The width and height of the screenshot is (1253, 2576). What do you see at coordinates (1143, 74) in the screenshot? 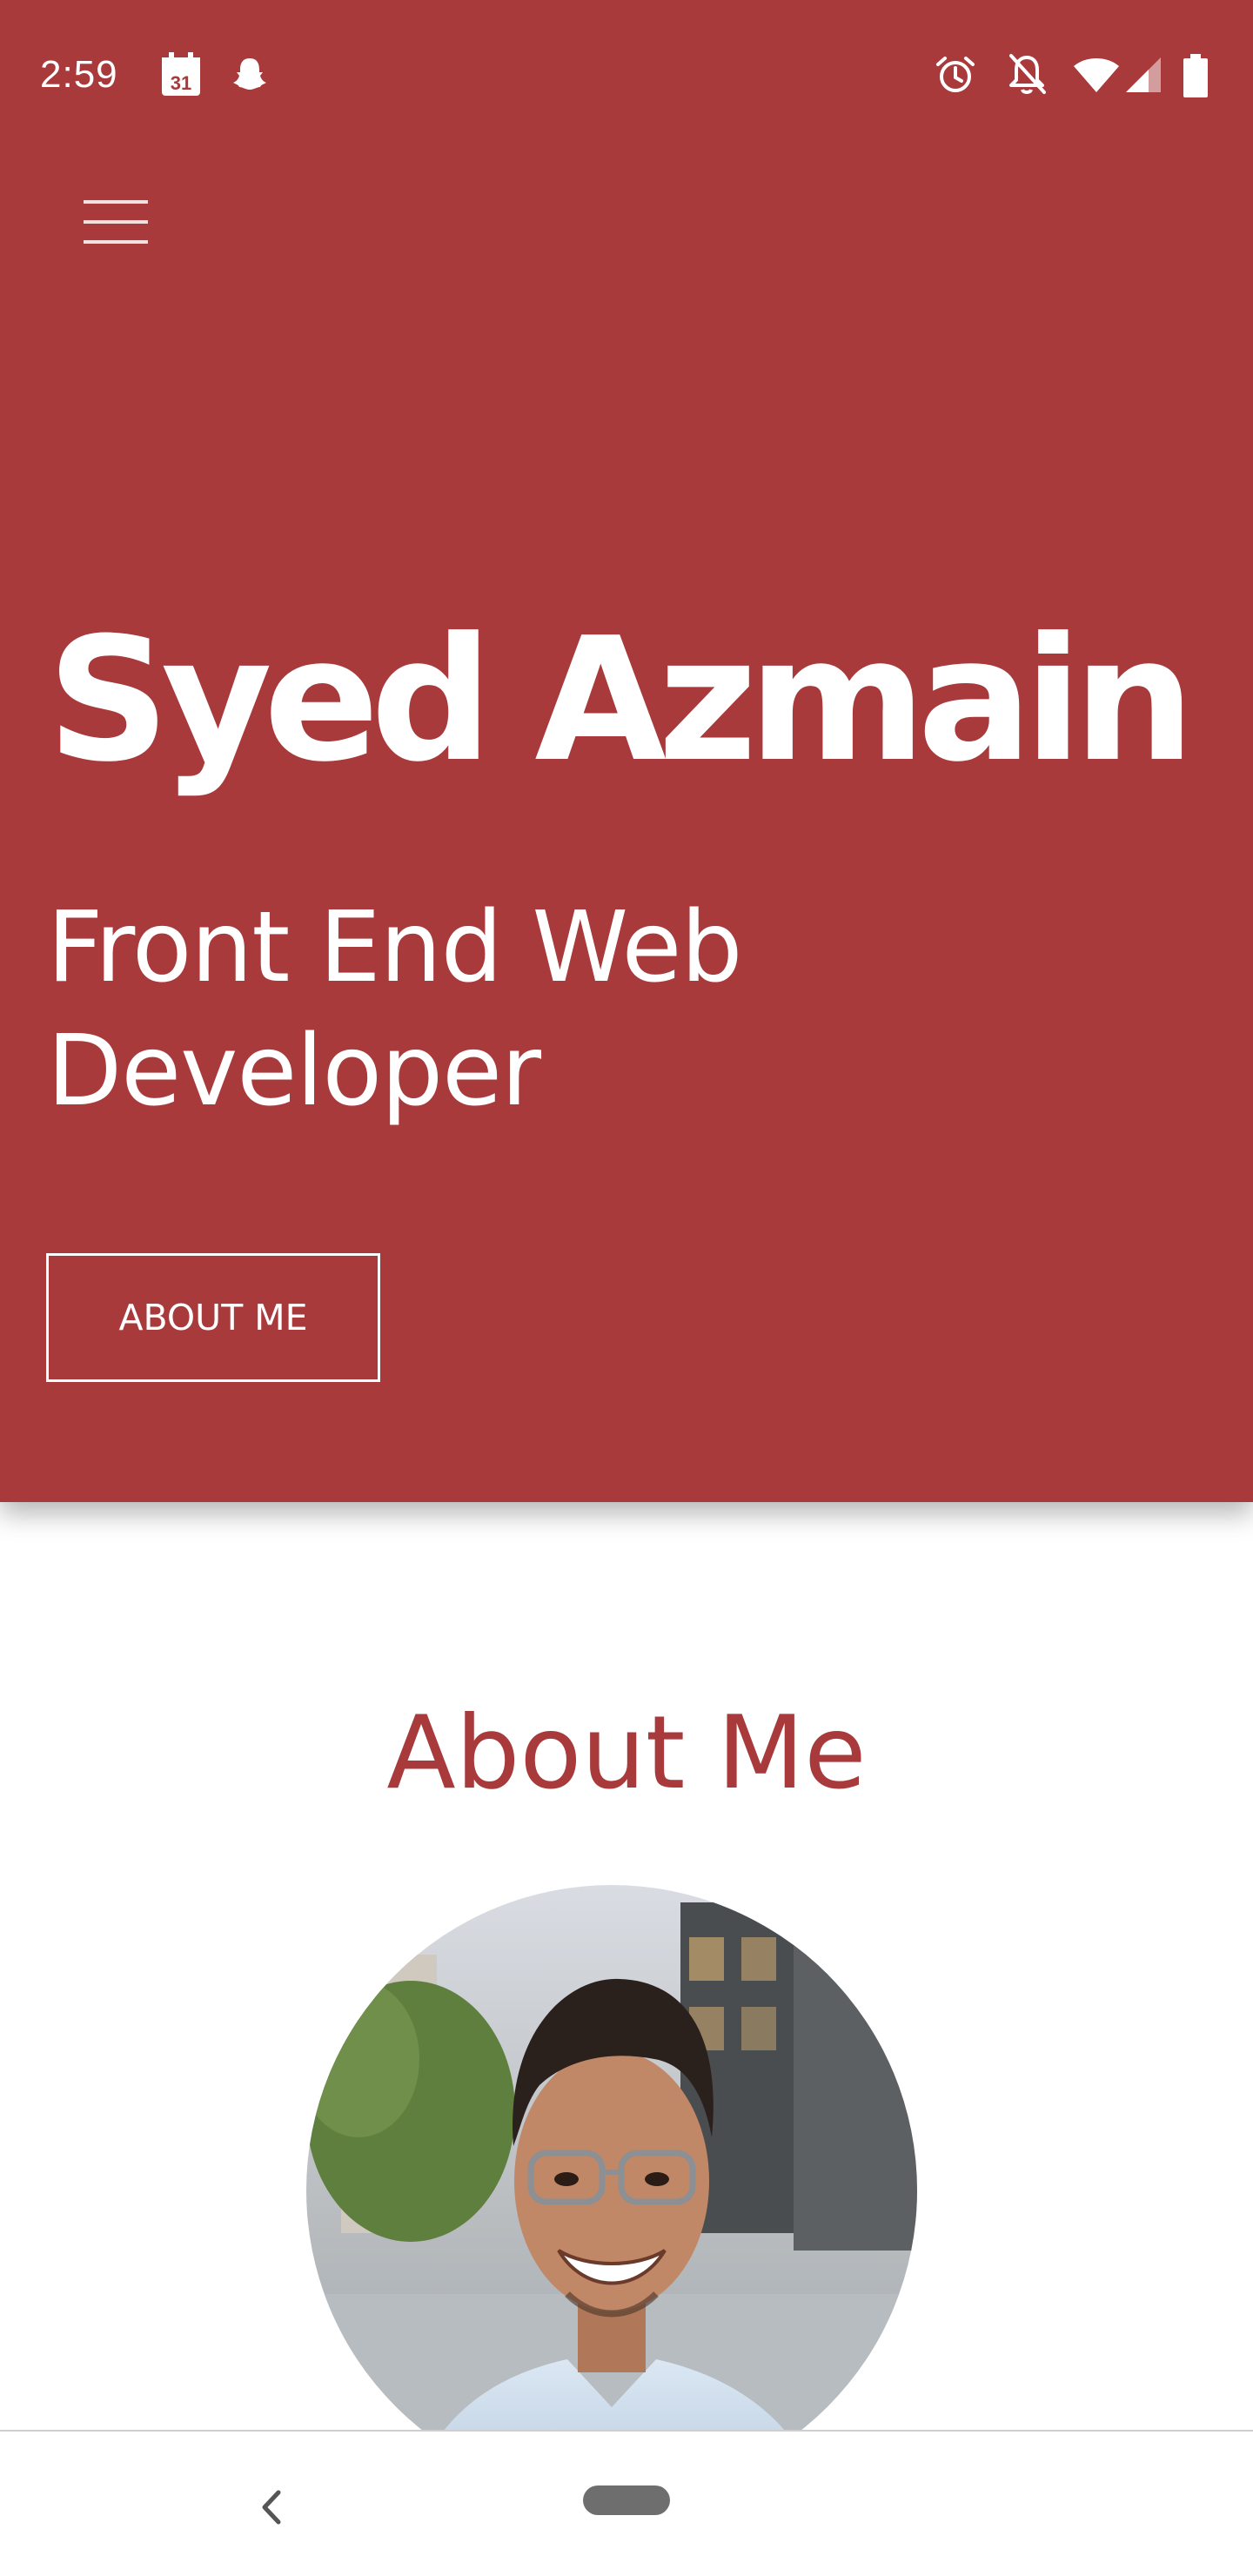
I see `cell-signal-icon` at bounding box center [1143, 74].